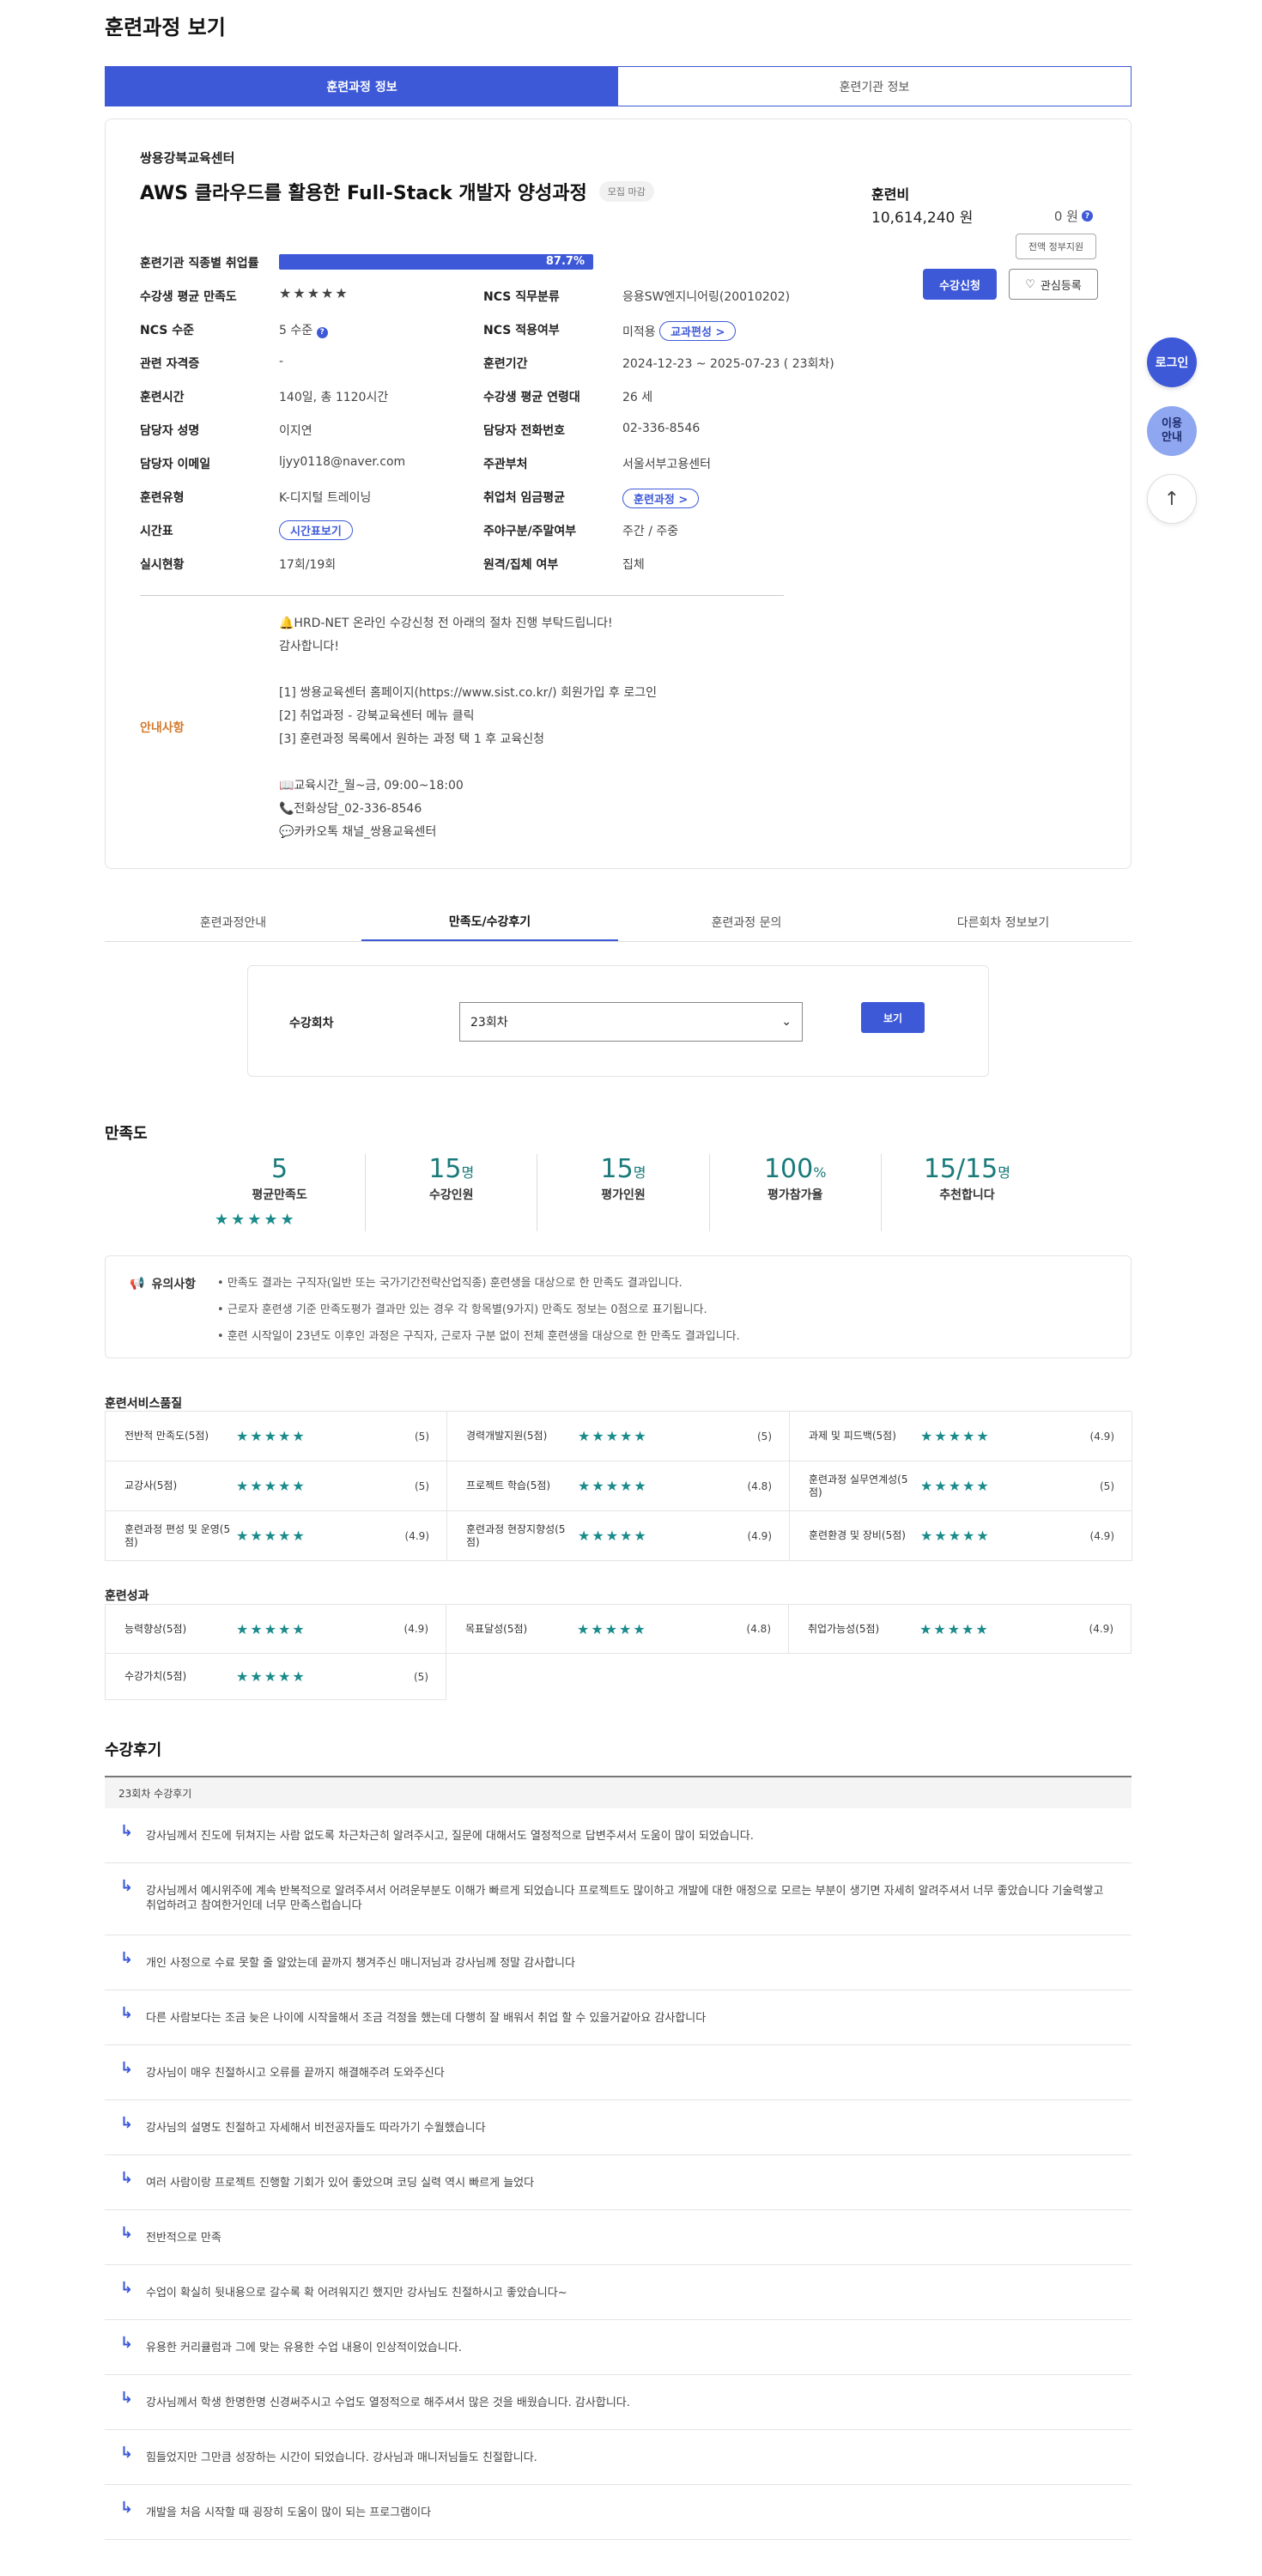 This screenshot has height=2576, width=1262. I want to click on tab-course-inquiry: 훈련과정 문의, so click(747, 922).